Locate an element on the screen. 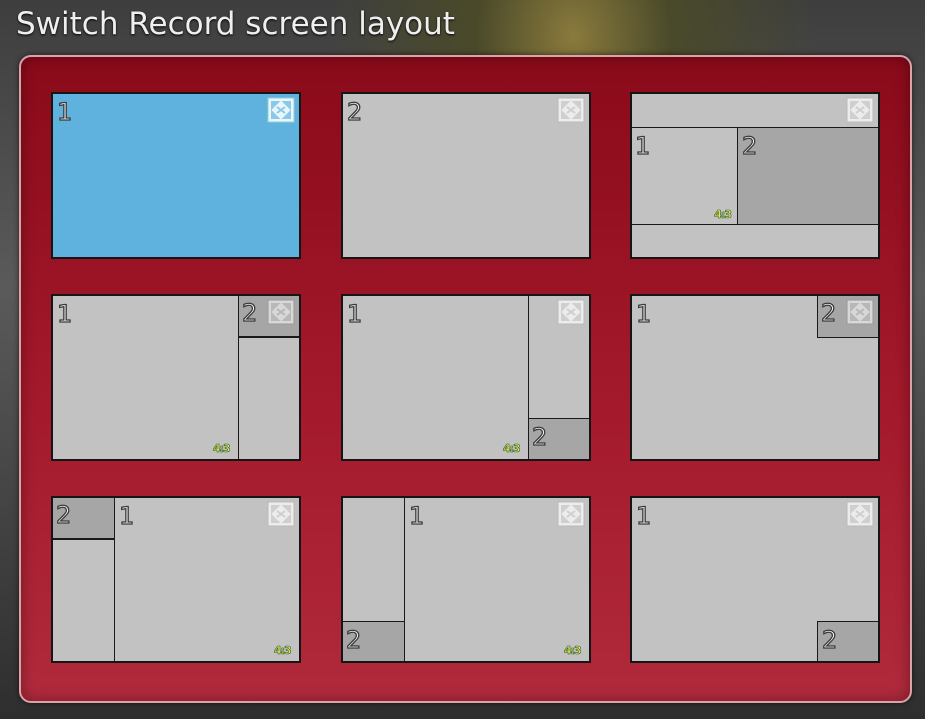  layout-option-6: 1 2 is located at coordinates (755, 377).